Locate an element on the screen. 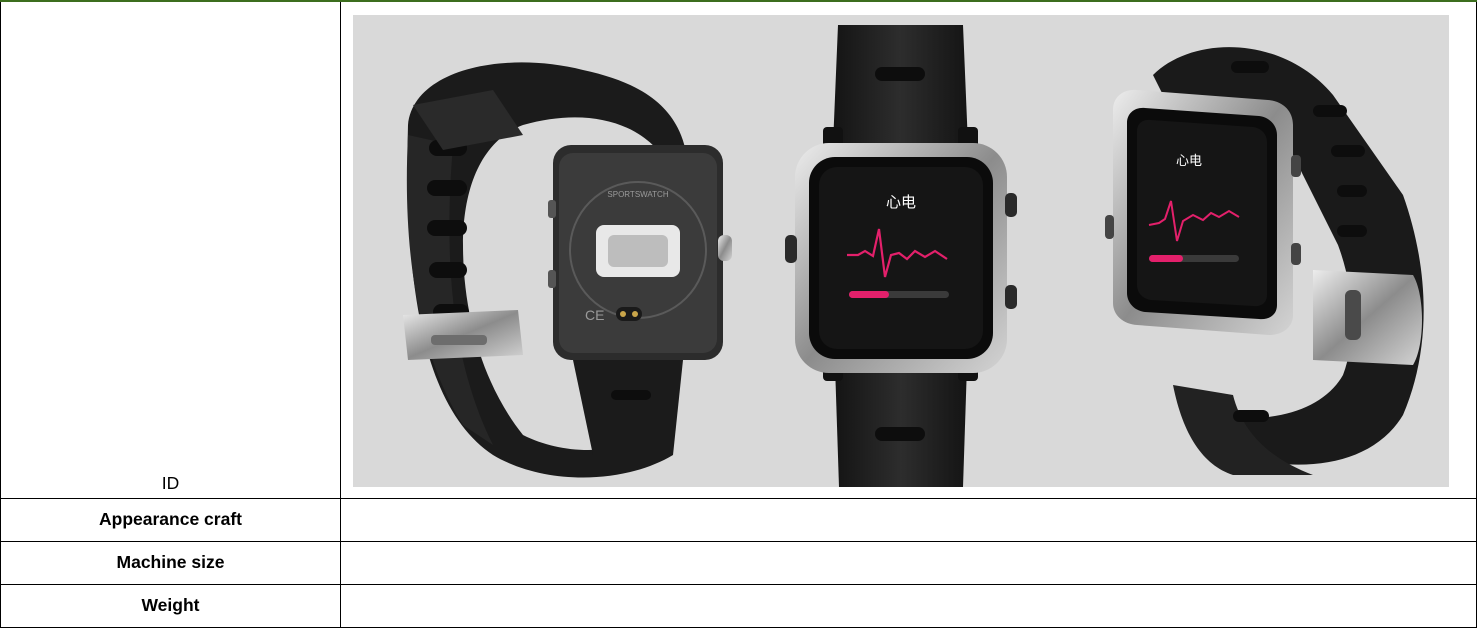 Image resolution: width=1477 pixels, height=628 pixels. label-weight: Weight is located at coordinates (170, 605).